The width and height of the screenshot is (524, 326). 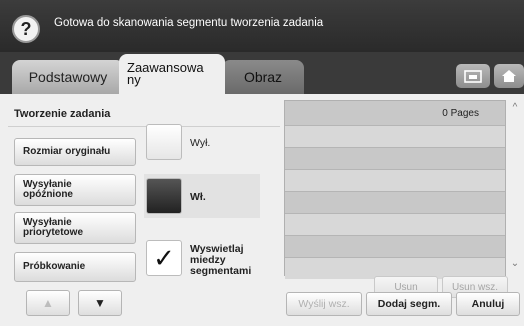 I want to click on home-icon, so click(x=509, y=76).